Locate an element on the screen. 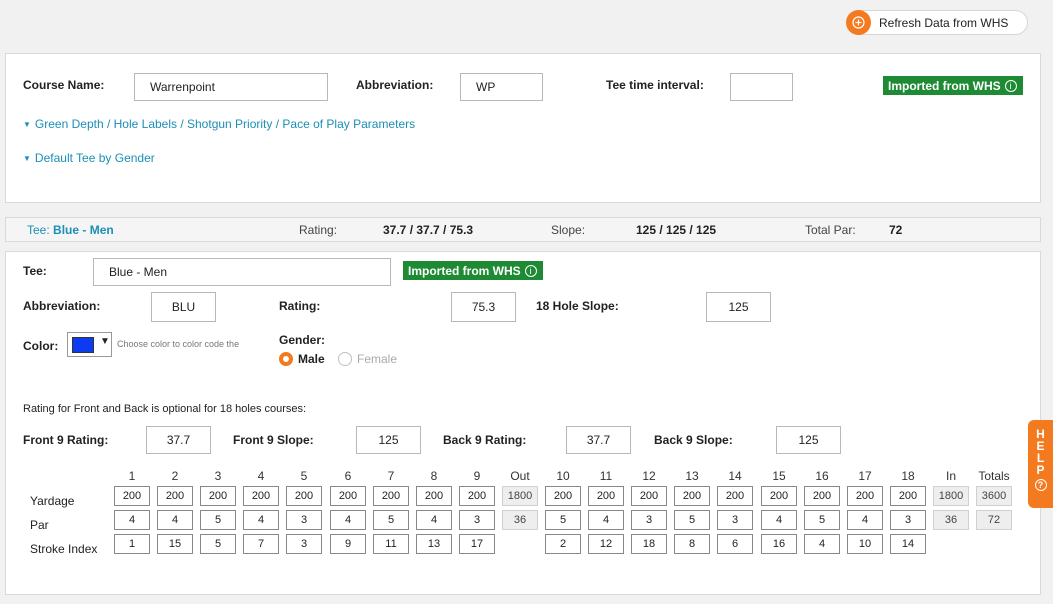  tee-interval-input is located at coordinates (761, 87).